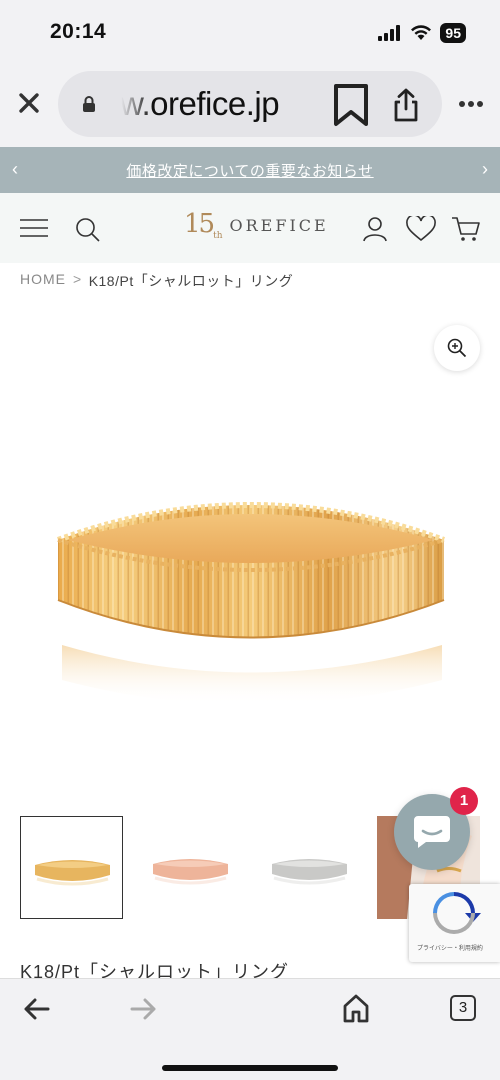 The height and width of the screenshot is (1080, 500). I want to click on site-header: 15th OREFICE, so click(250, 228).